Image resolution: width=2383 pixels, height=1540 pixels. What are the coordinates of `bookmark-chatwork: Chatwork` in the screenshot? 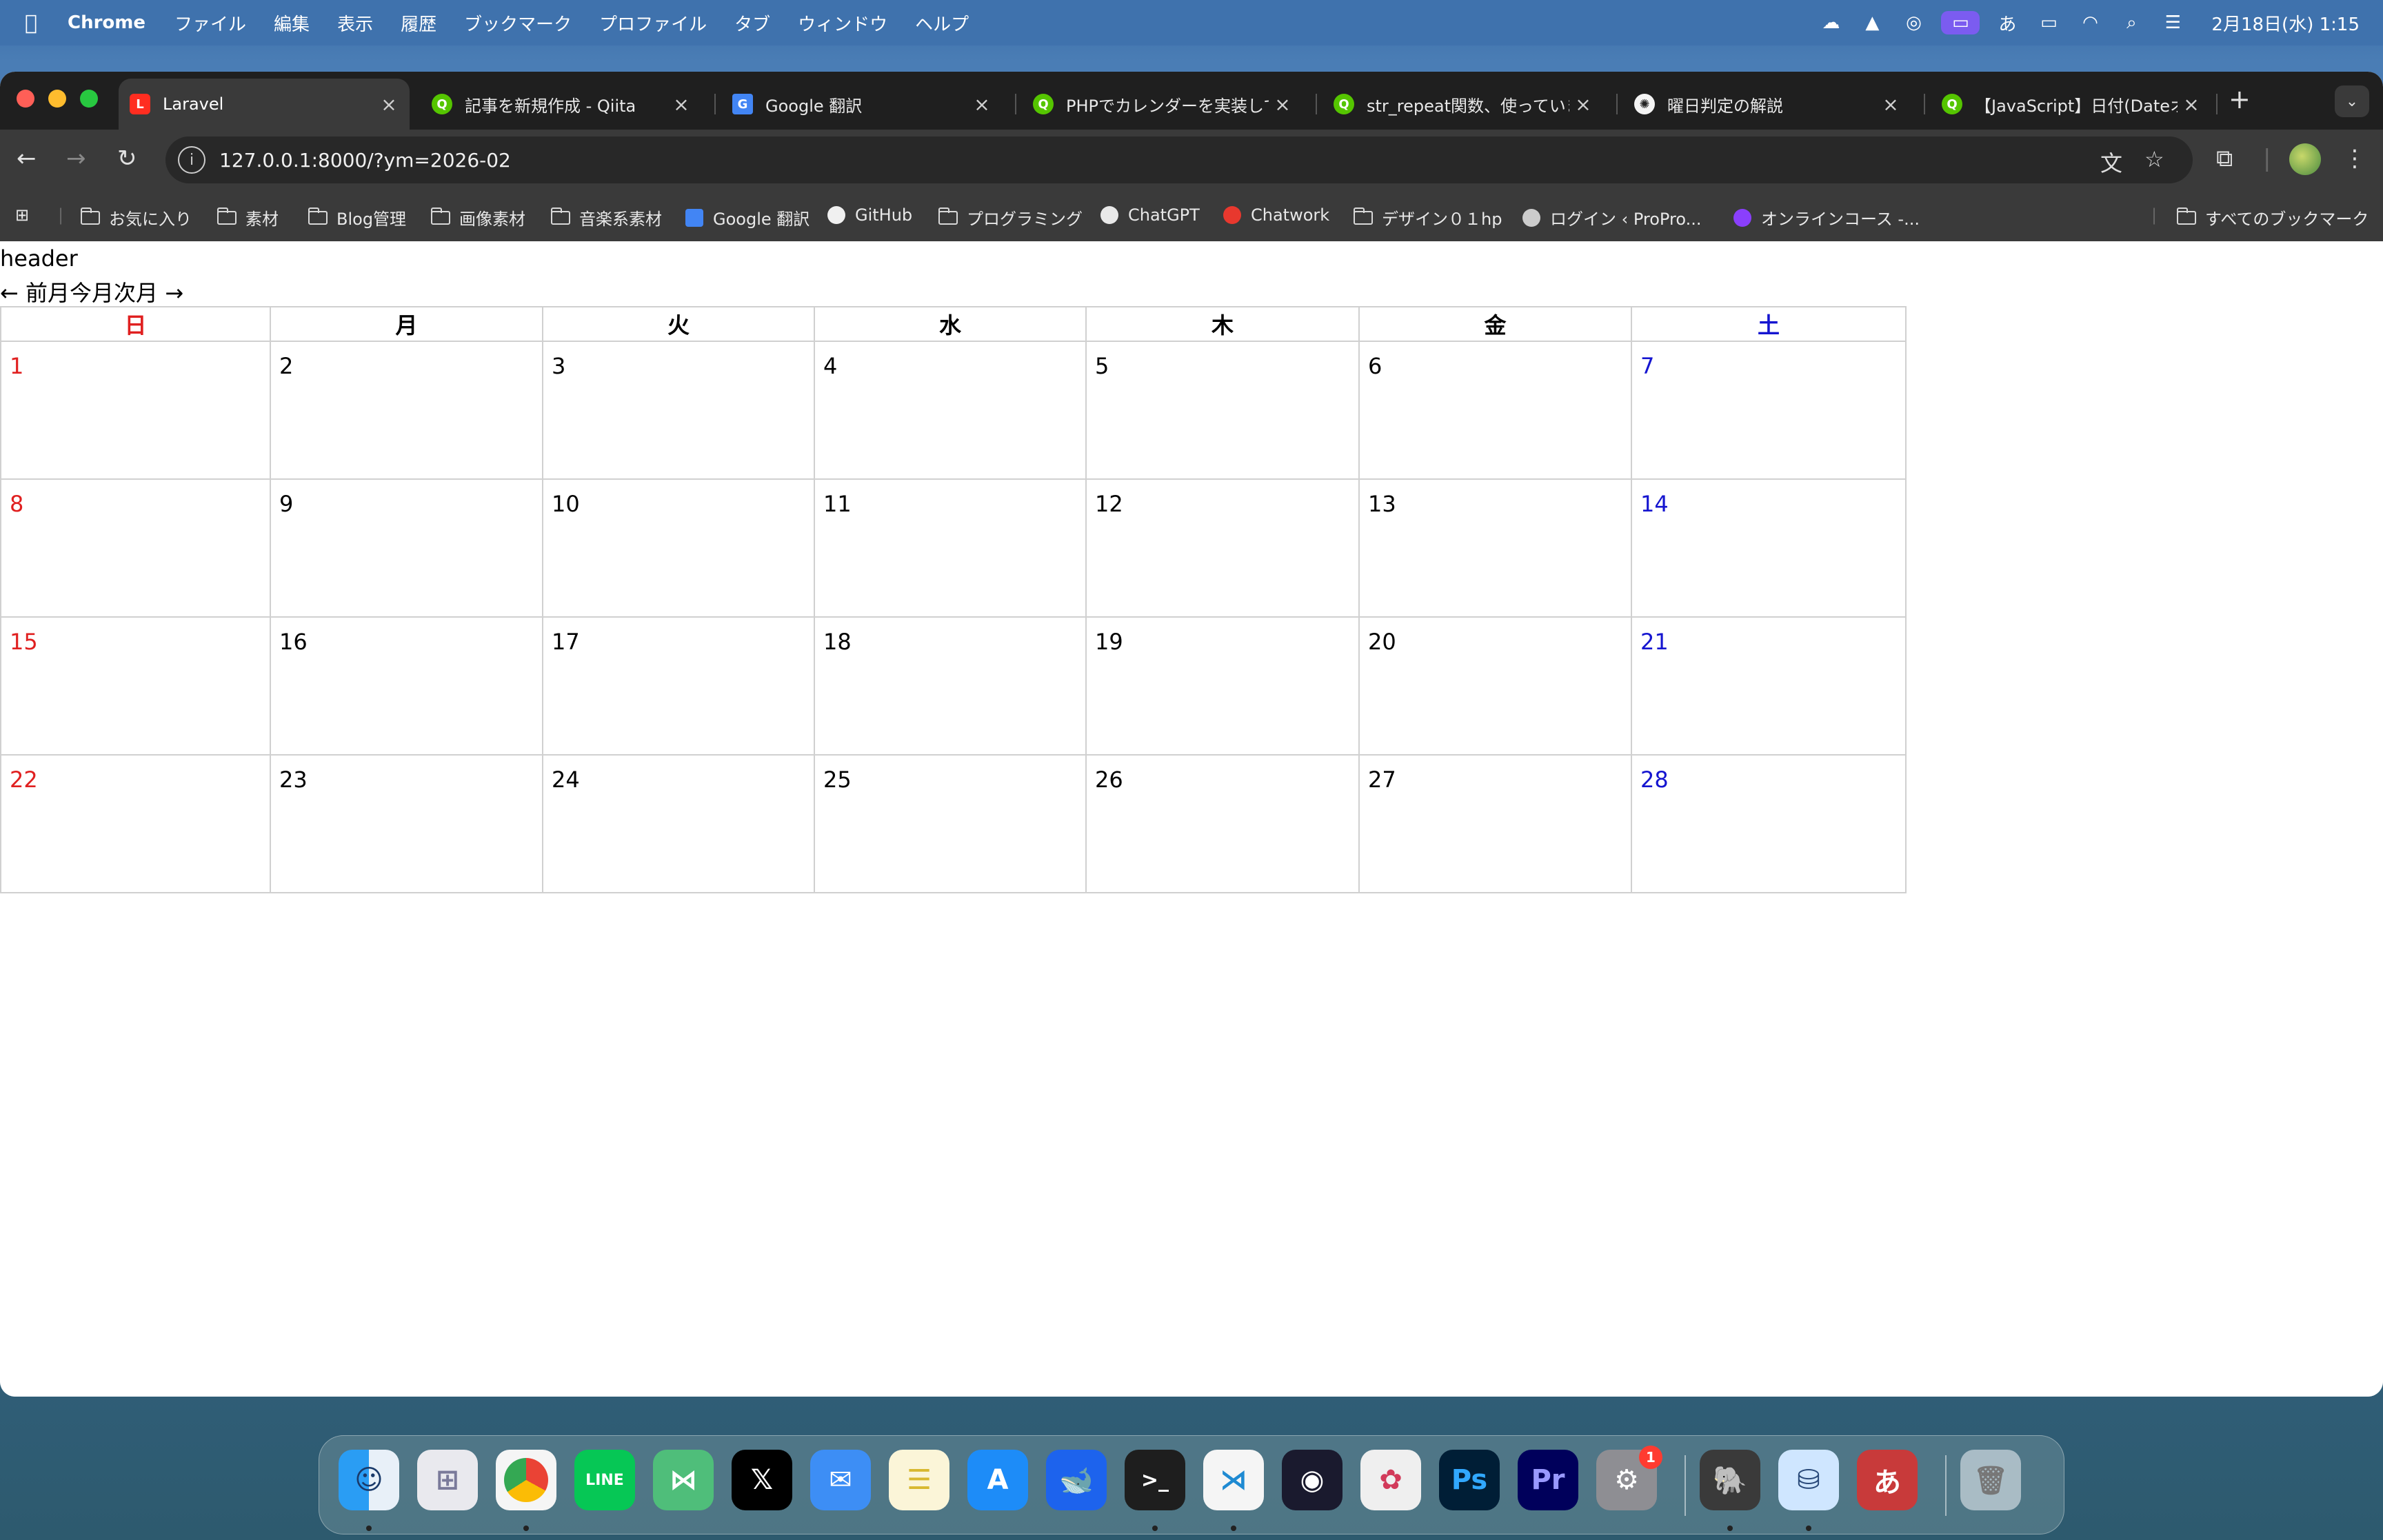 It's located at (1275, 215).